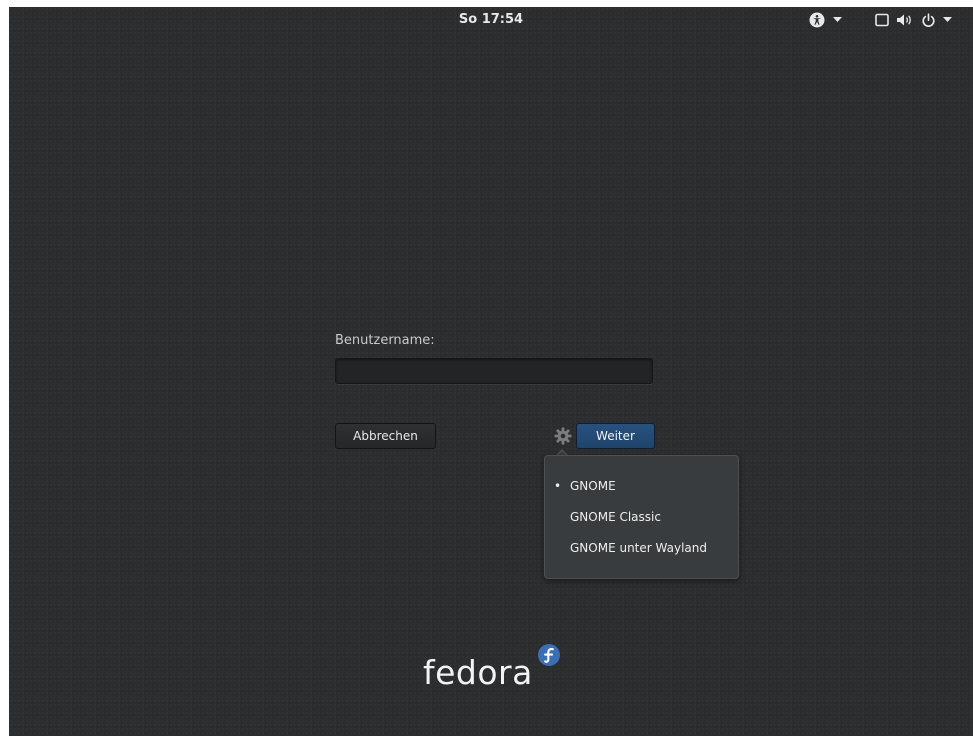 The height and width of the screenshot is (736, 973). I want to click on fedora-logo: fedora, so click(498, 673).